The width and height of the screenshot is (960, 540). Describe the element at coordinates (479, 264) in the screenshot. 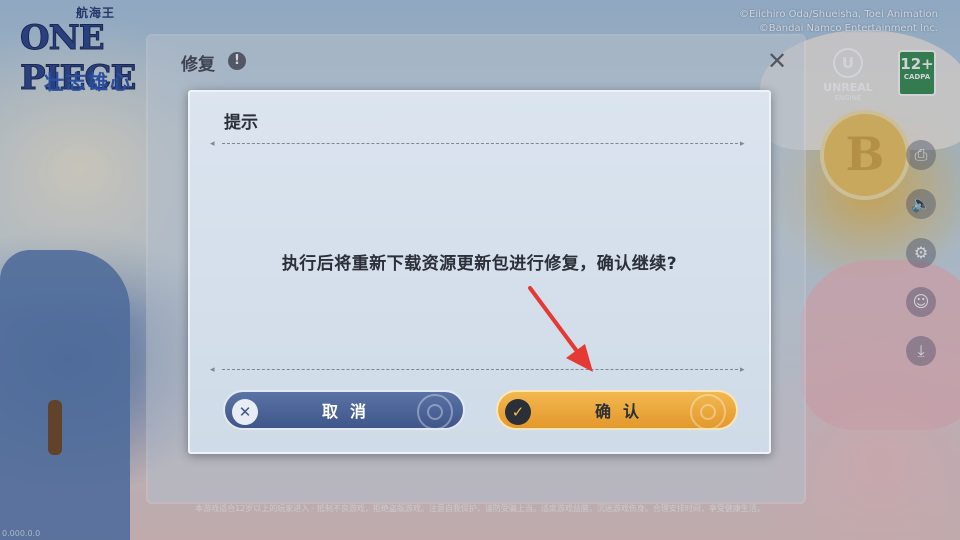

I see `dialog-message: 执行后将重新下载资源更新包进行修复，确认继续?` at that location.